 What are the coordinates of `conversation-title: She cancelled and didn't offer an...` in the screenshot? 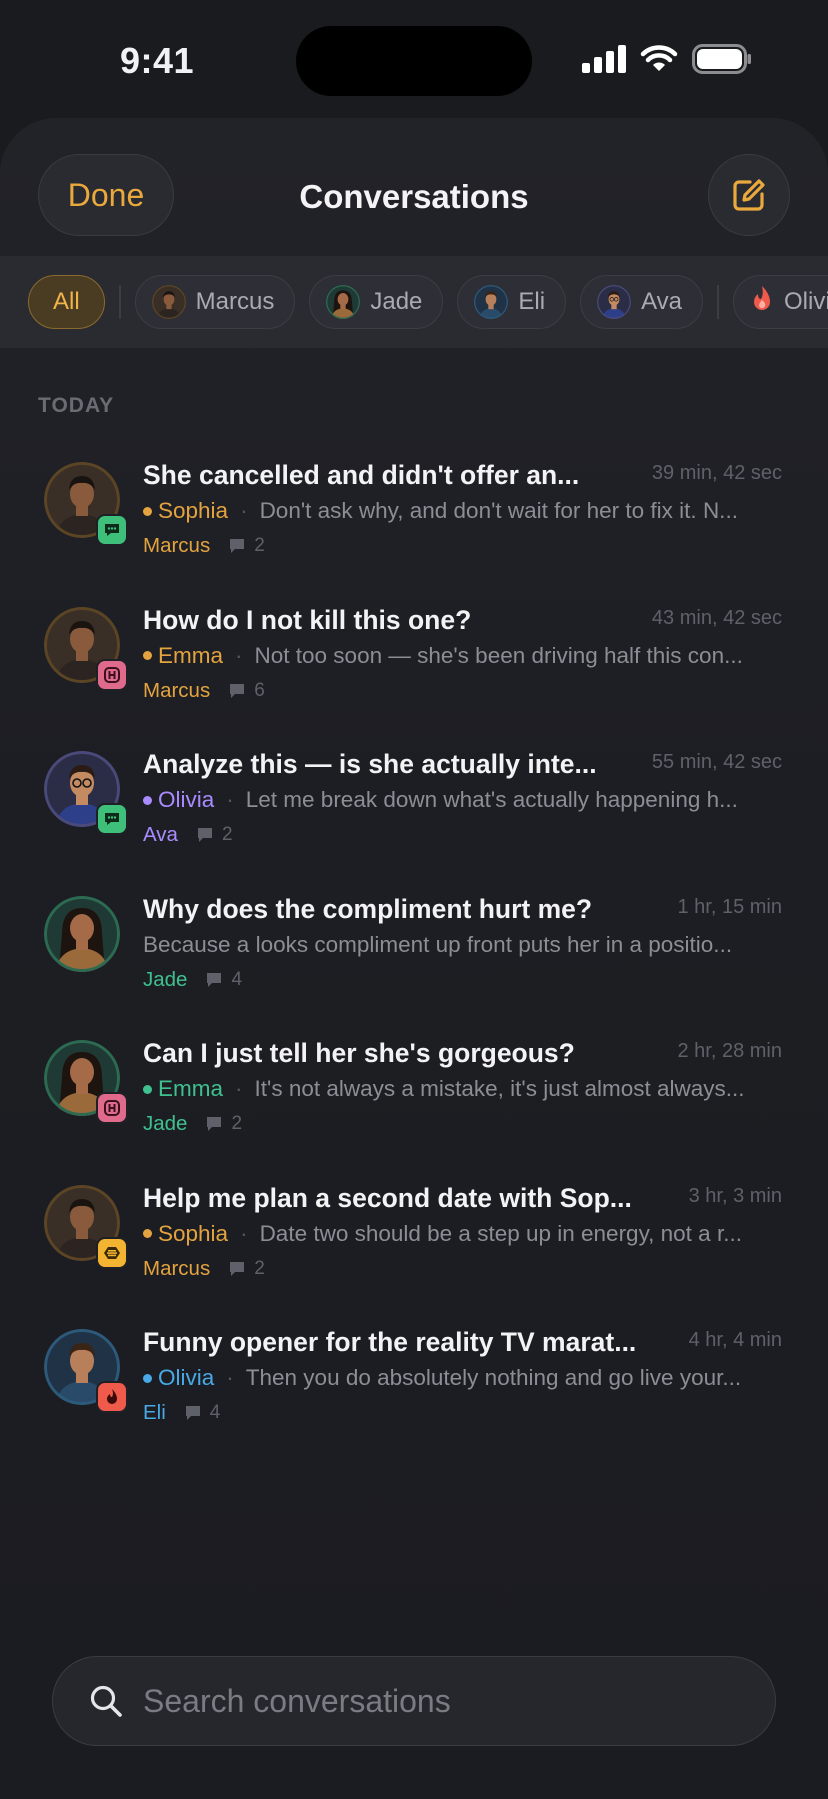 It's located at (361, 475).